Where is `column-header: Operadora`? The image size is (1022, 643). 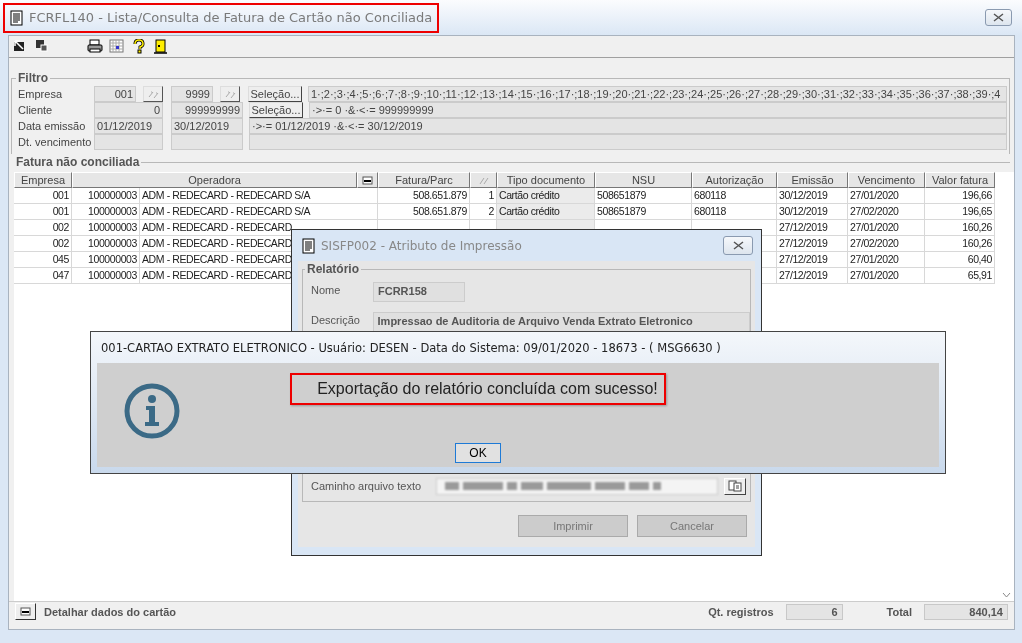 column-header: Operadora is located at coordinates (214, 180).